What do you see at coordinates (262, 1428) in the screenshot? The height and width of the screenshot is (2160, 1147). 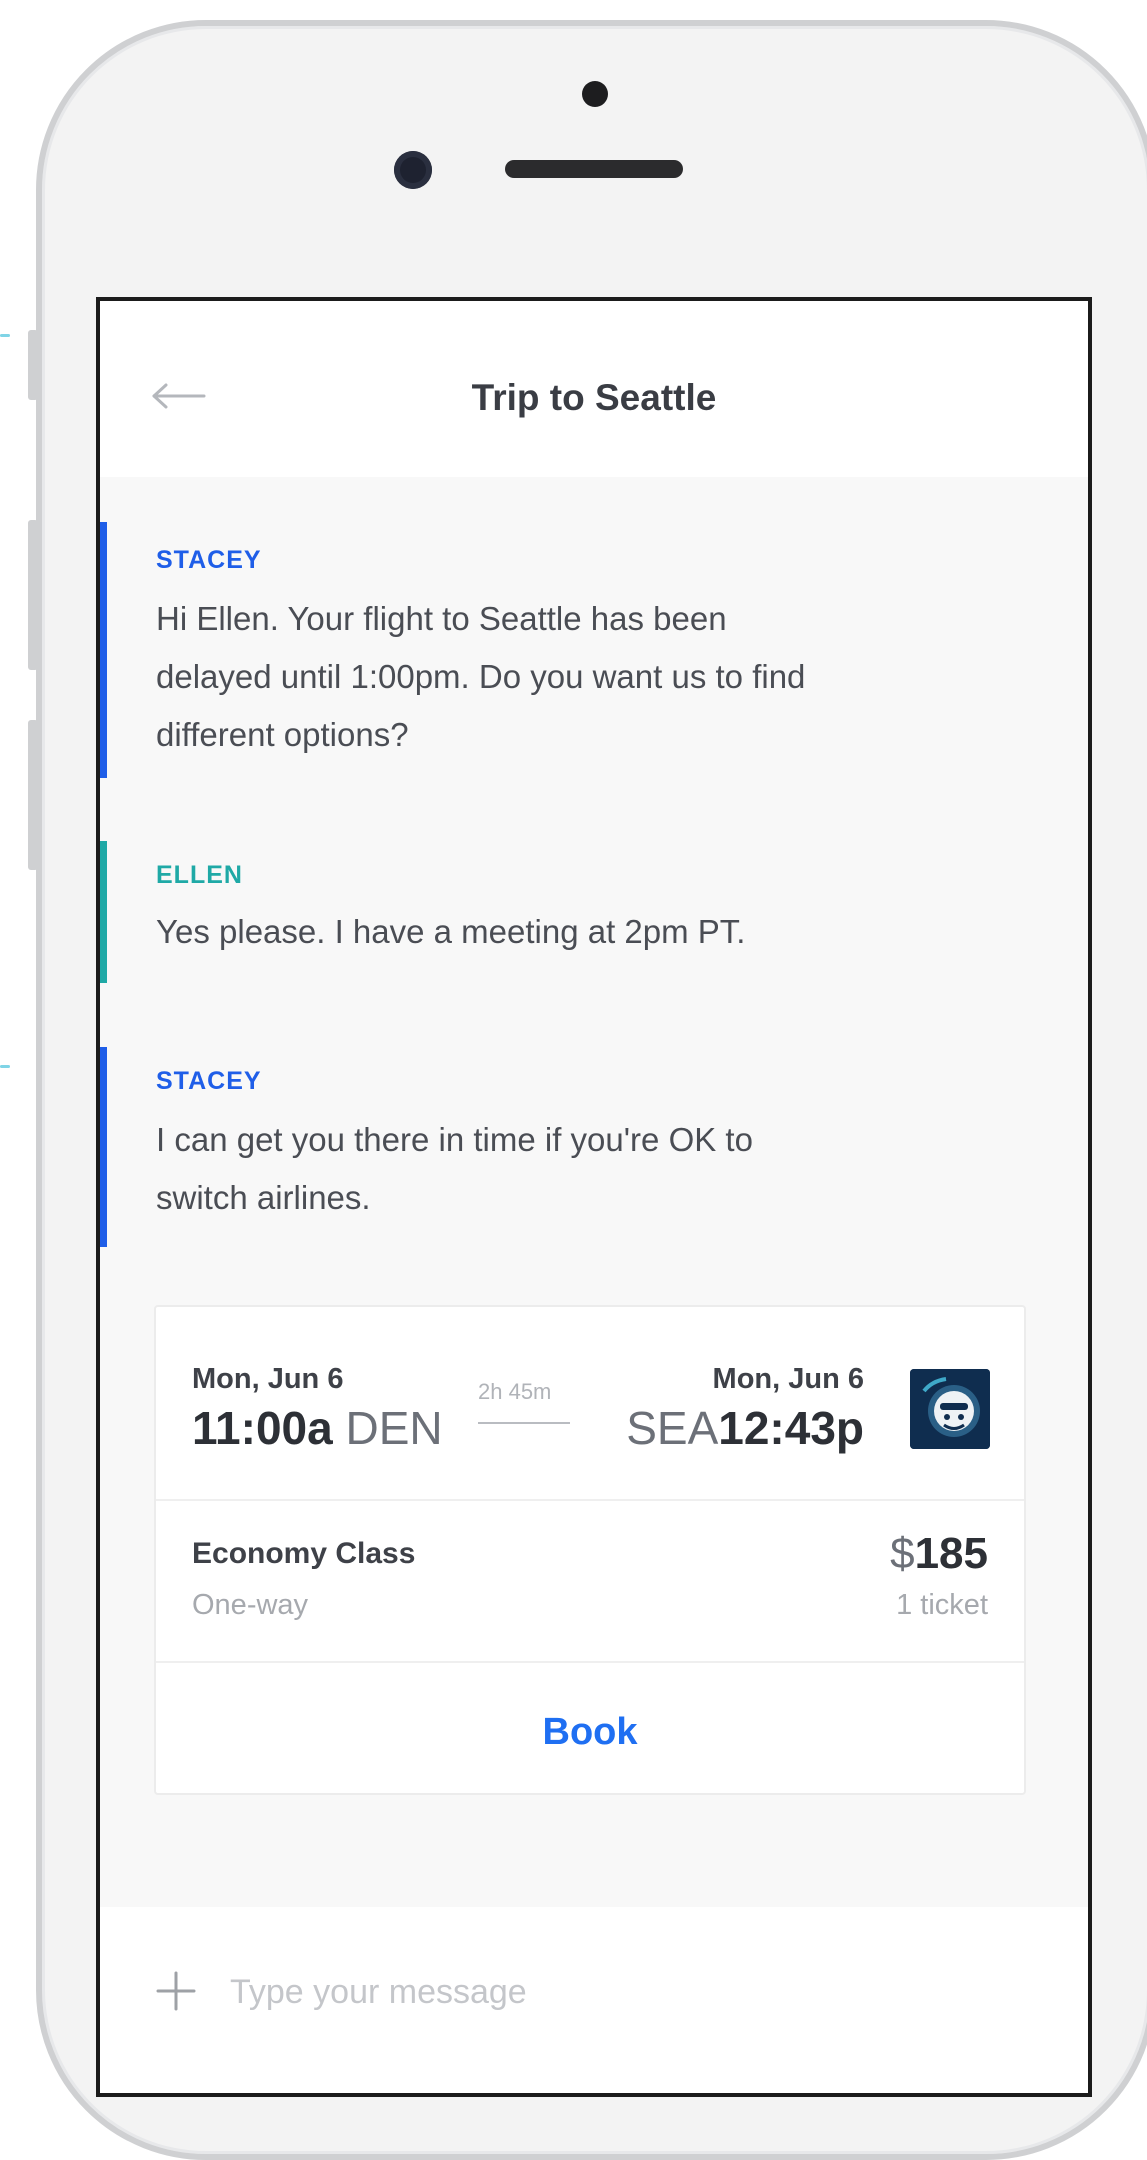 I see `departure-time: 11:00a` at bounding box center [262, 1428].